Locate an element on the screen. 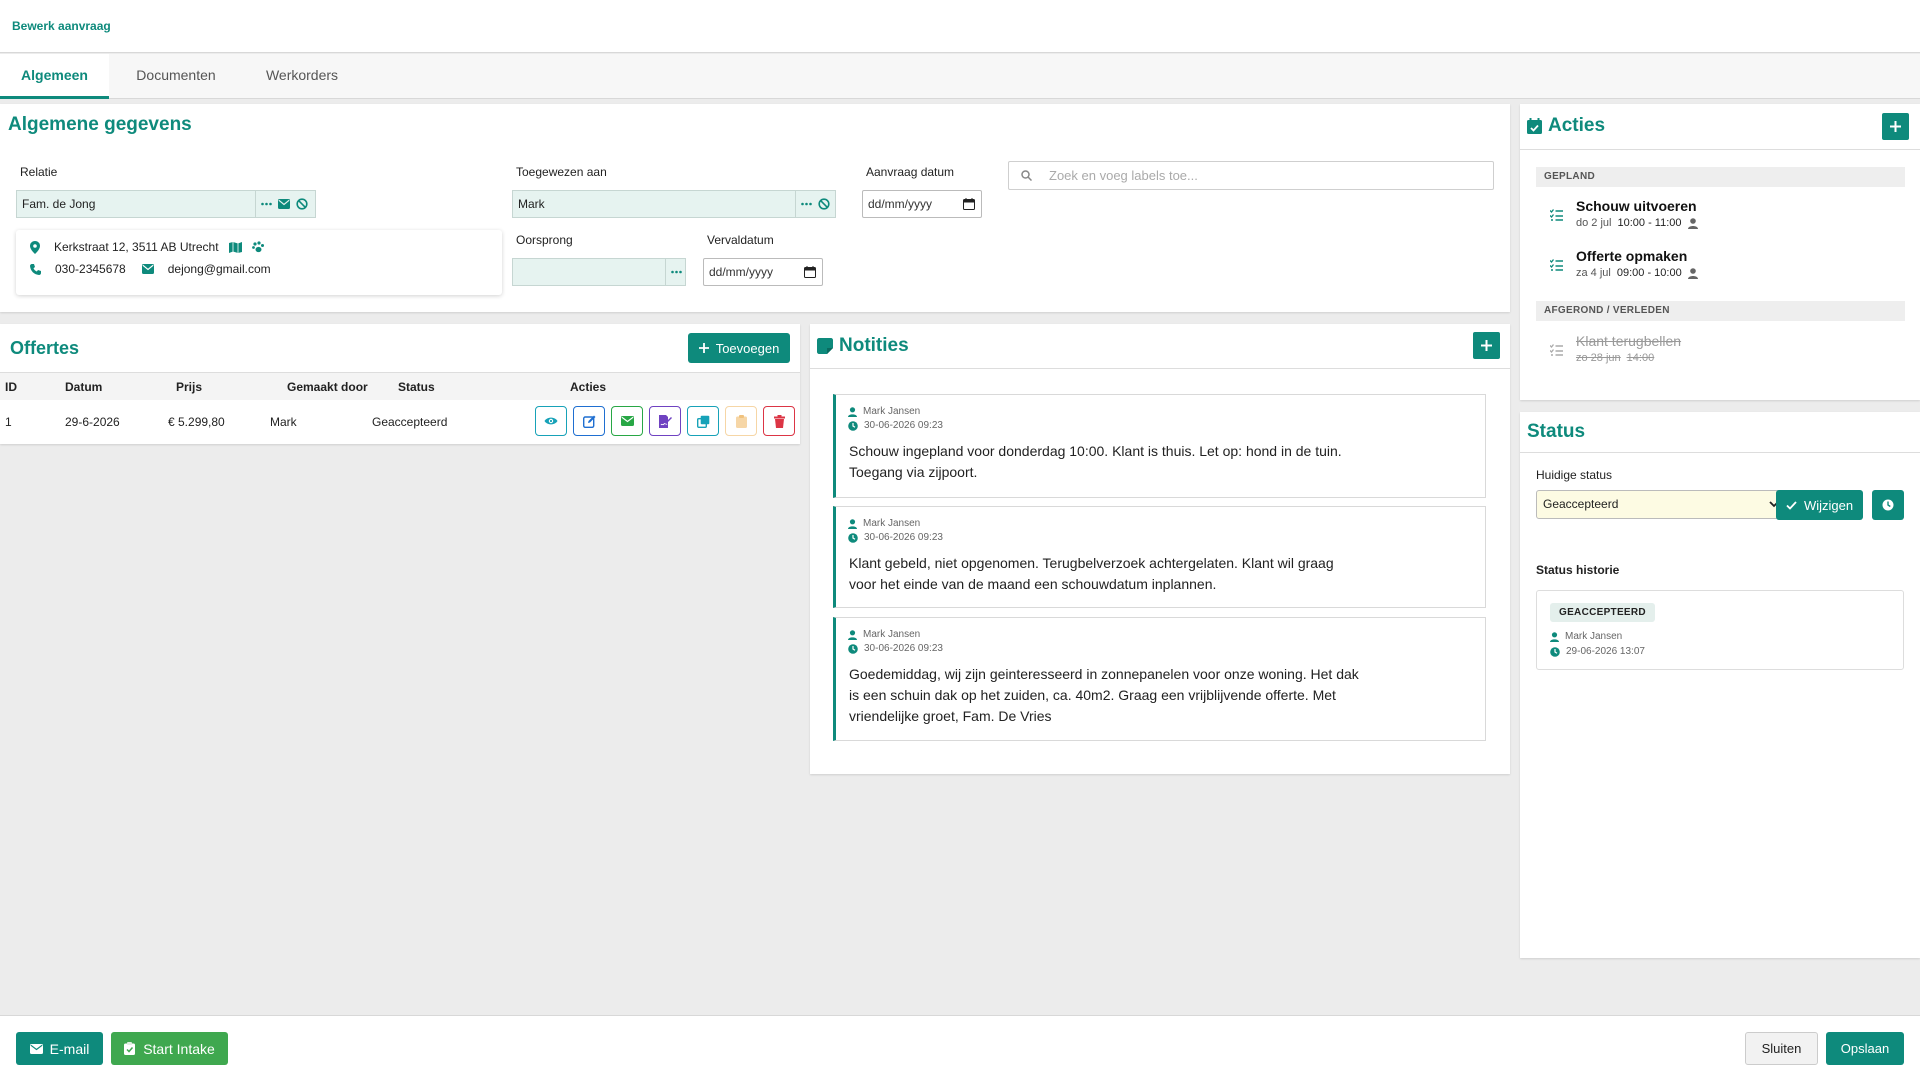 This screenshot has width=1920, height=1080. change-status-label: Wijzigen is located at coordinates (1828, 505).